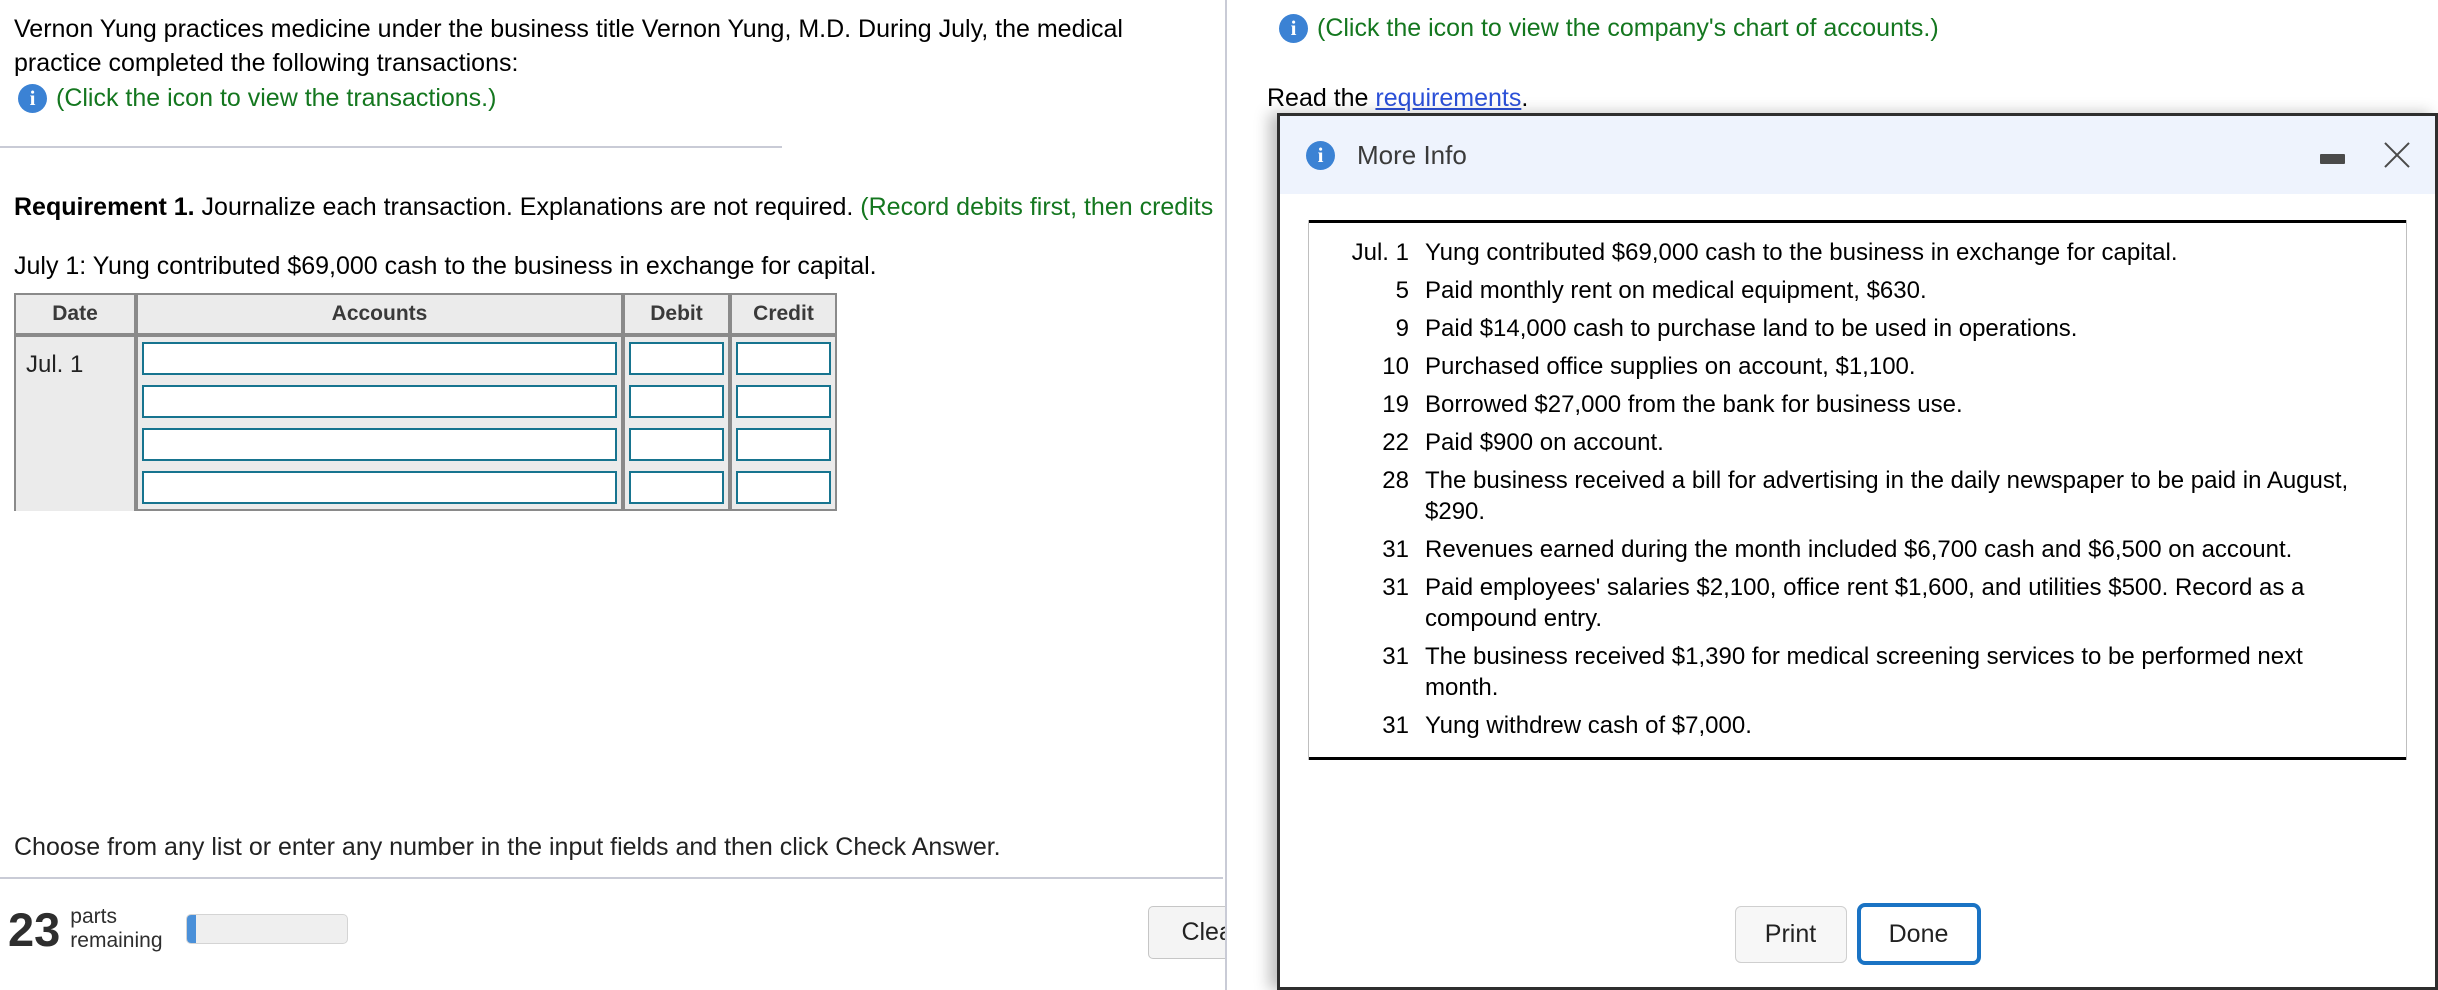  I want to click on requirements-link: requirements, so click(1448, 98).